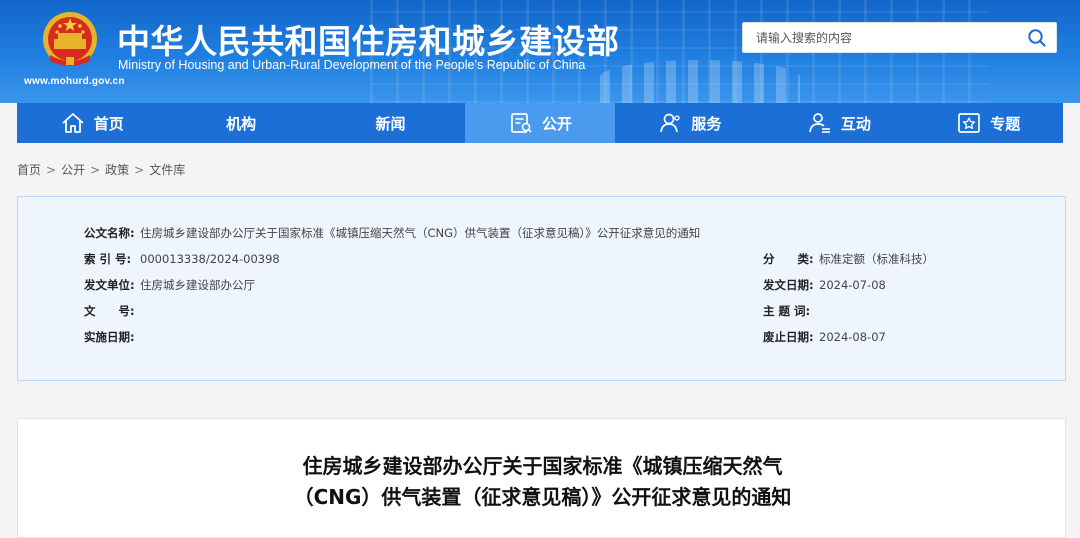  Describe the element at coordinates (73, 123) in the screenshot. I see `home-icon` at that location.